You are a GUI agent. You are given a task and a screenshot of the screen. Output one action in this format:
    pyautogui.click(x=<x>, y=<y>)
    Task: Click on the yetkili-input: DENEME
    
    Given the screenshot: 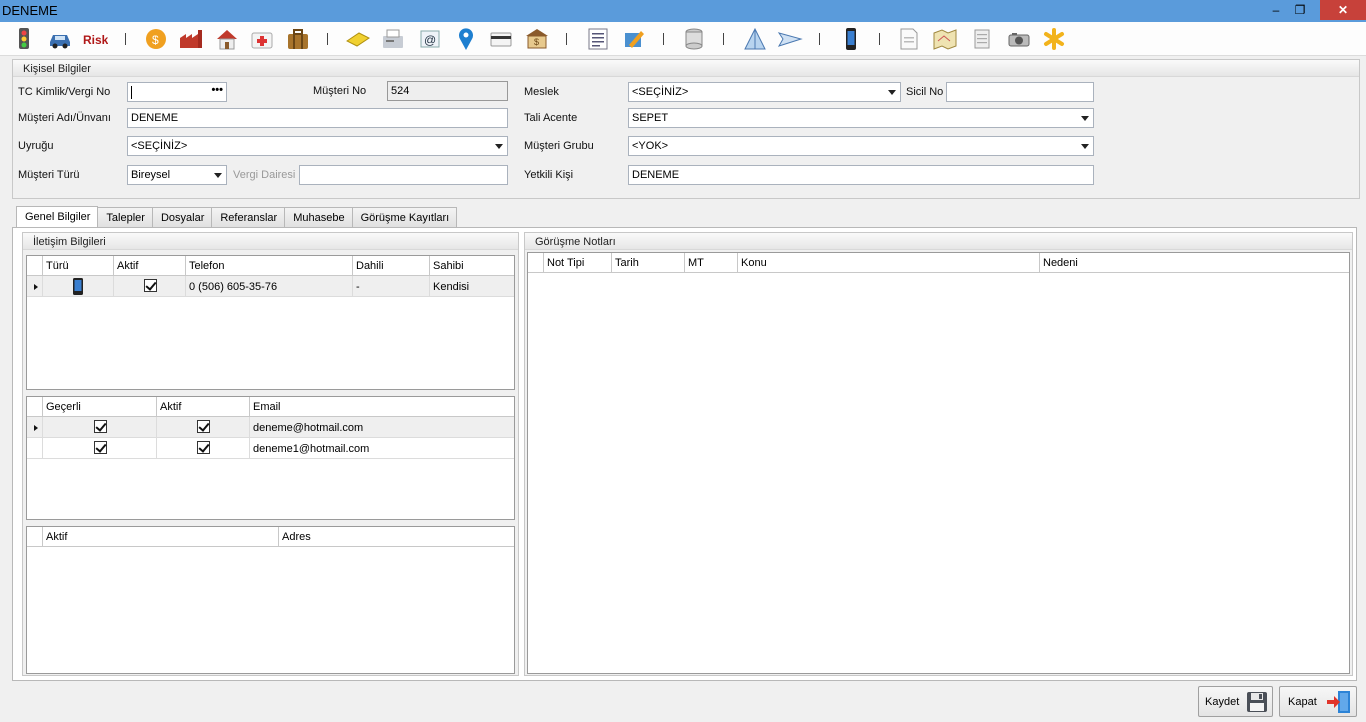 What is the action you would take?
    pyautogui.click(x=861, y=175)
    